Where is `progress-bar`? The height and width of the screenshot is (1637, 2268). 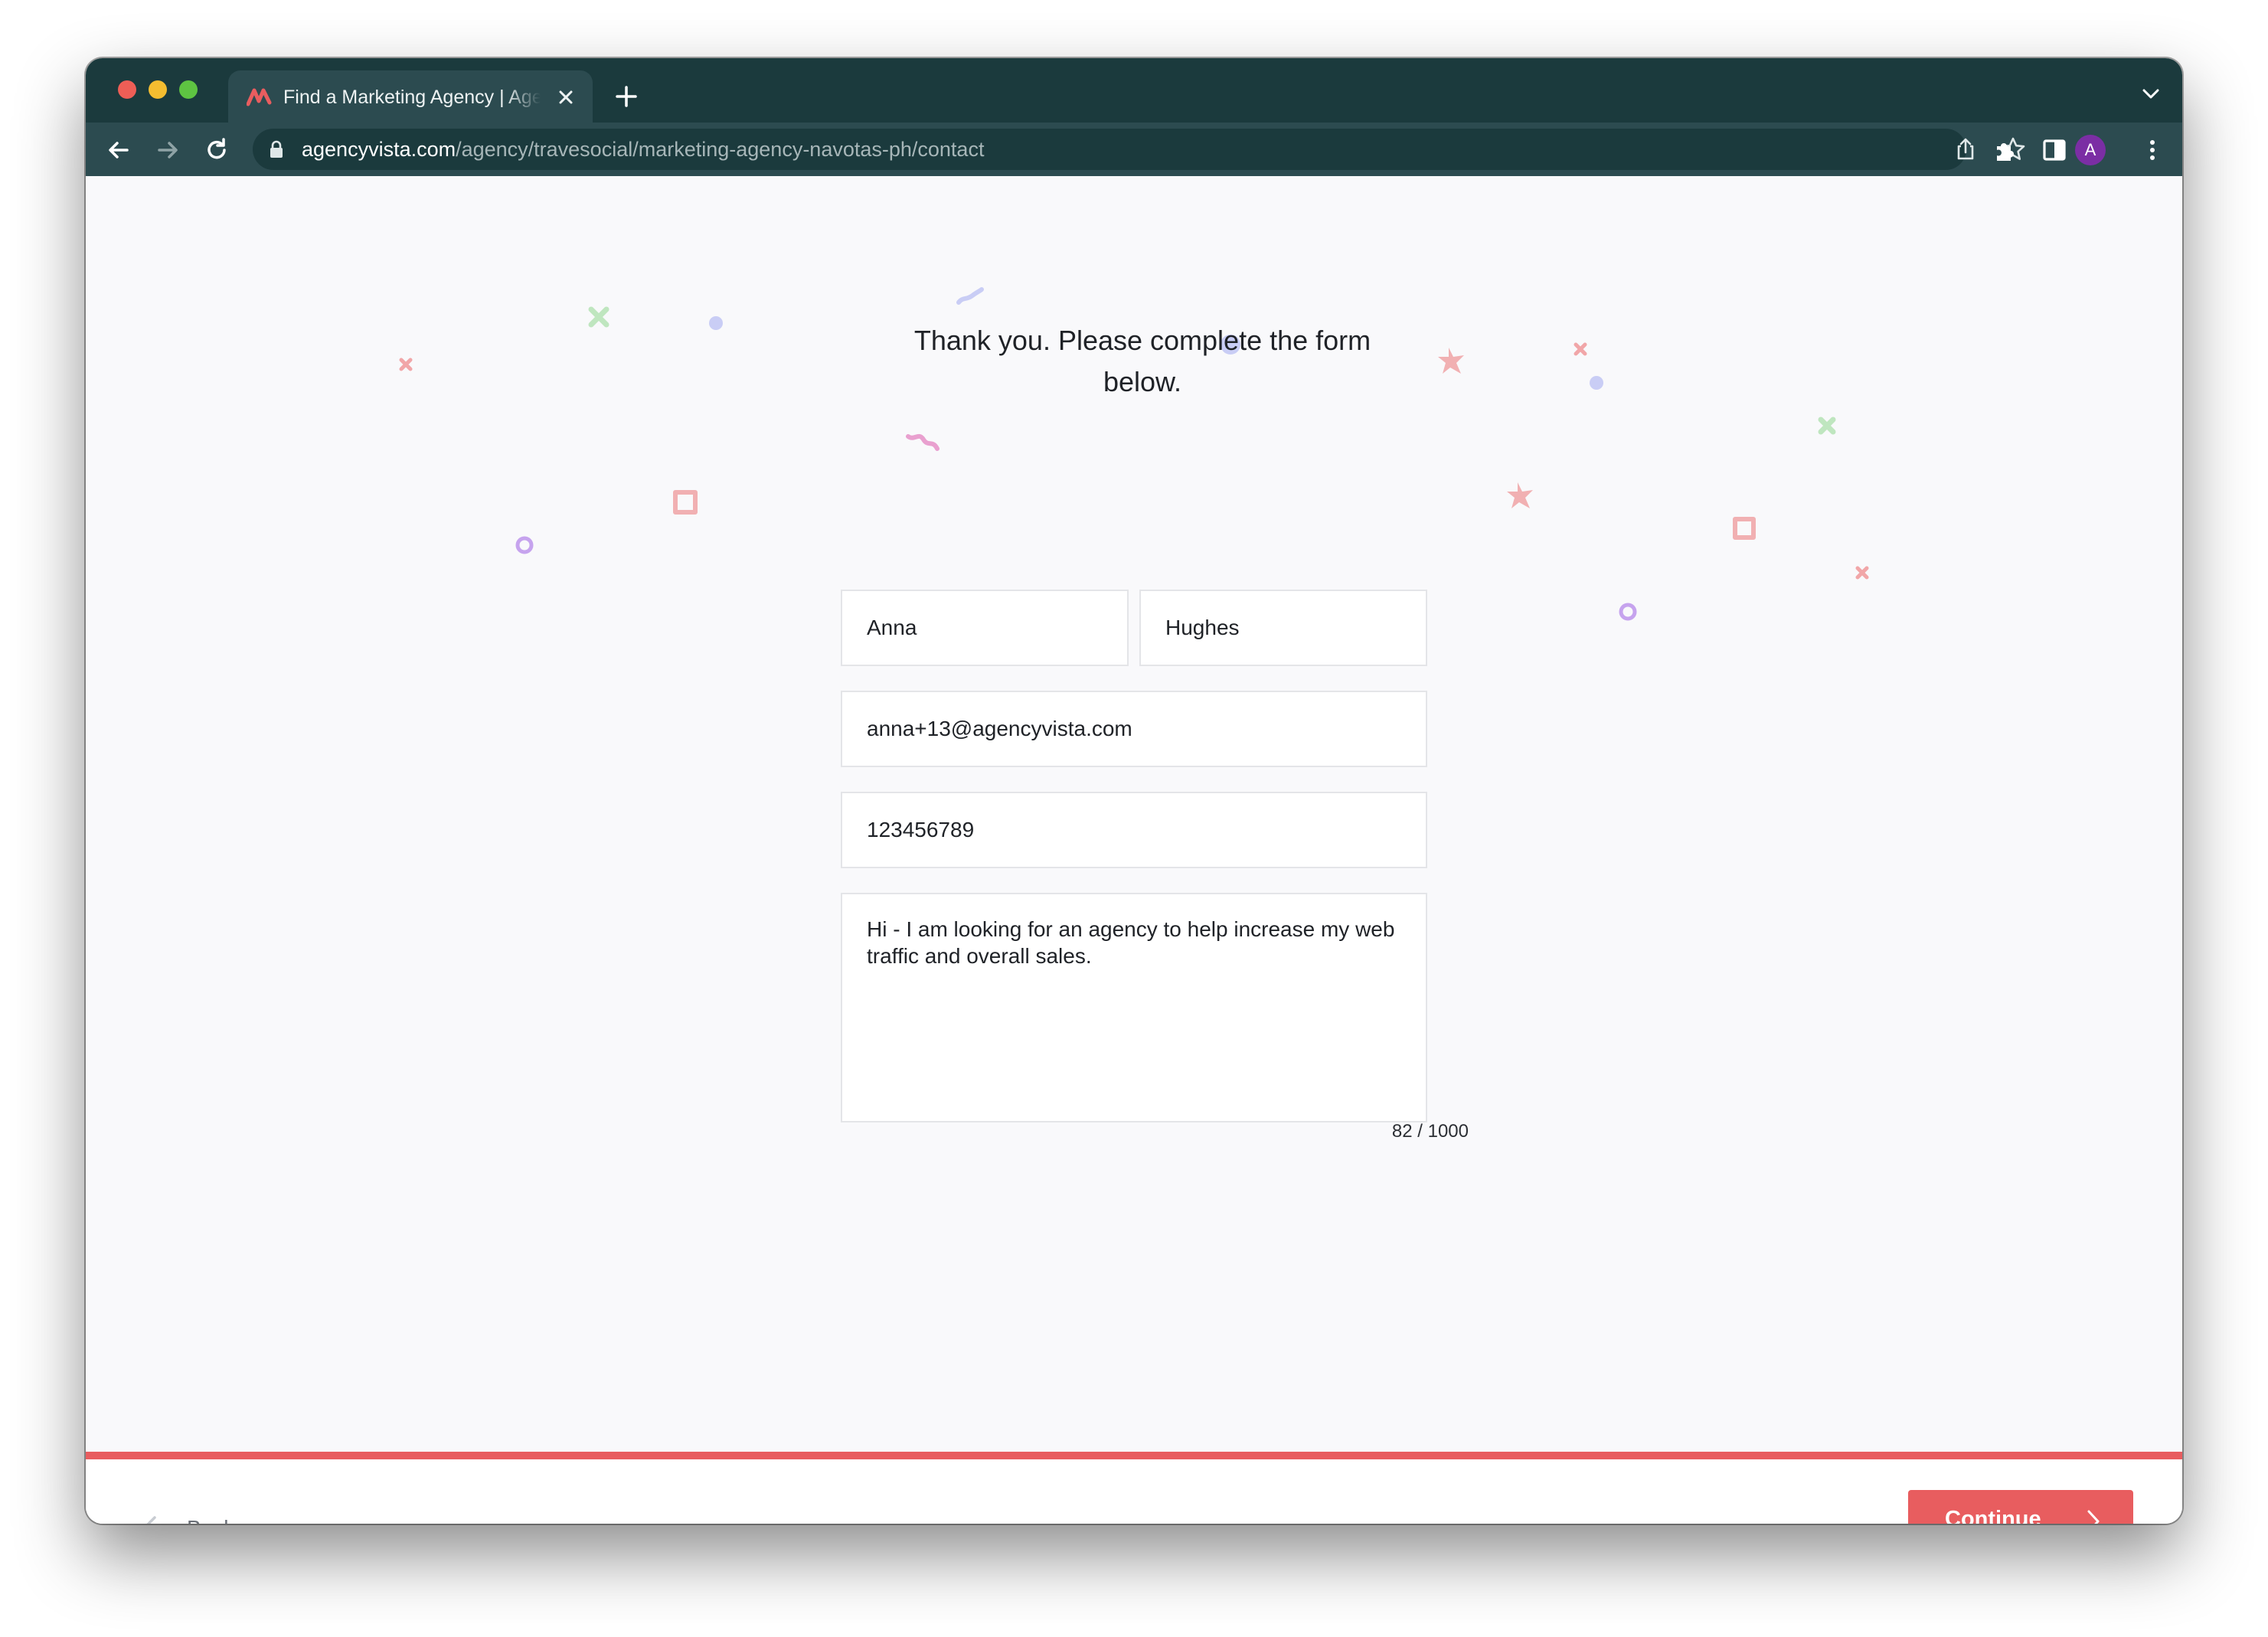
progress-bar is located at coordinates (1134, 1456).